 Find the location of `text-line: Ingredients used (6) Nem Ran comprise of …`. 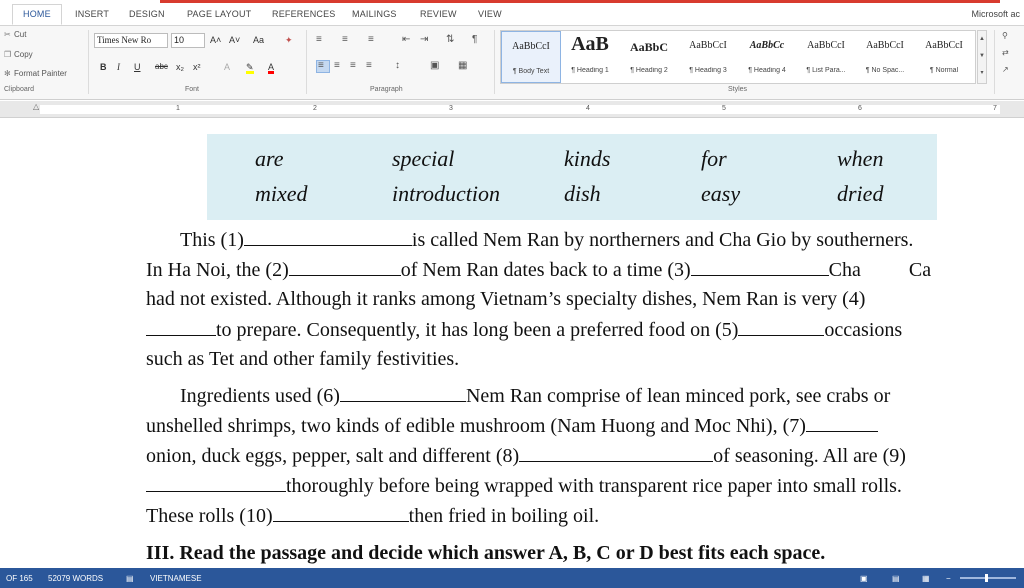

text-line: Ingredients used (6) Nem Ran comprise of … is located at coordinates (535, 395).